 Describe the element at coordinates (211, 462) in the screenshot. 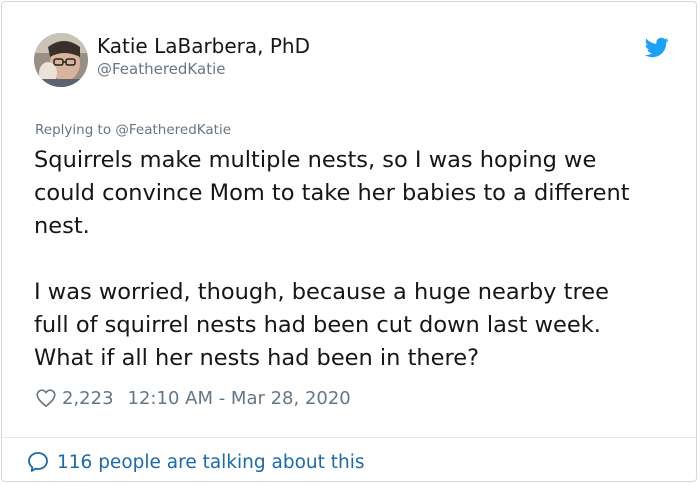

I see `talking-label: 116 people are talking about this` at that location.